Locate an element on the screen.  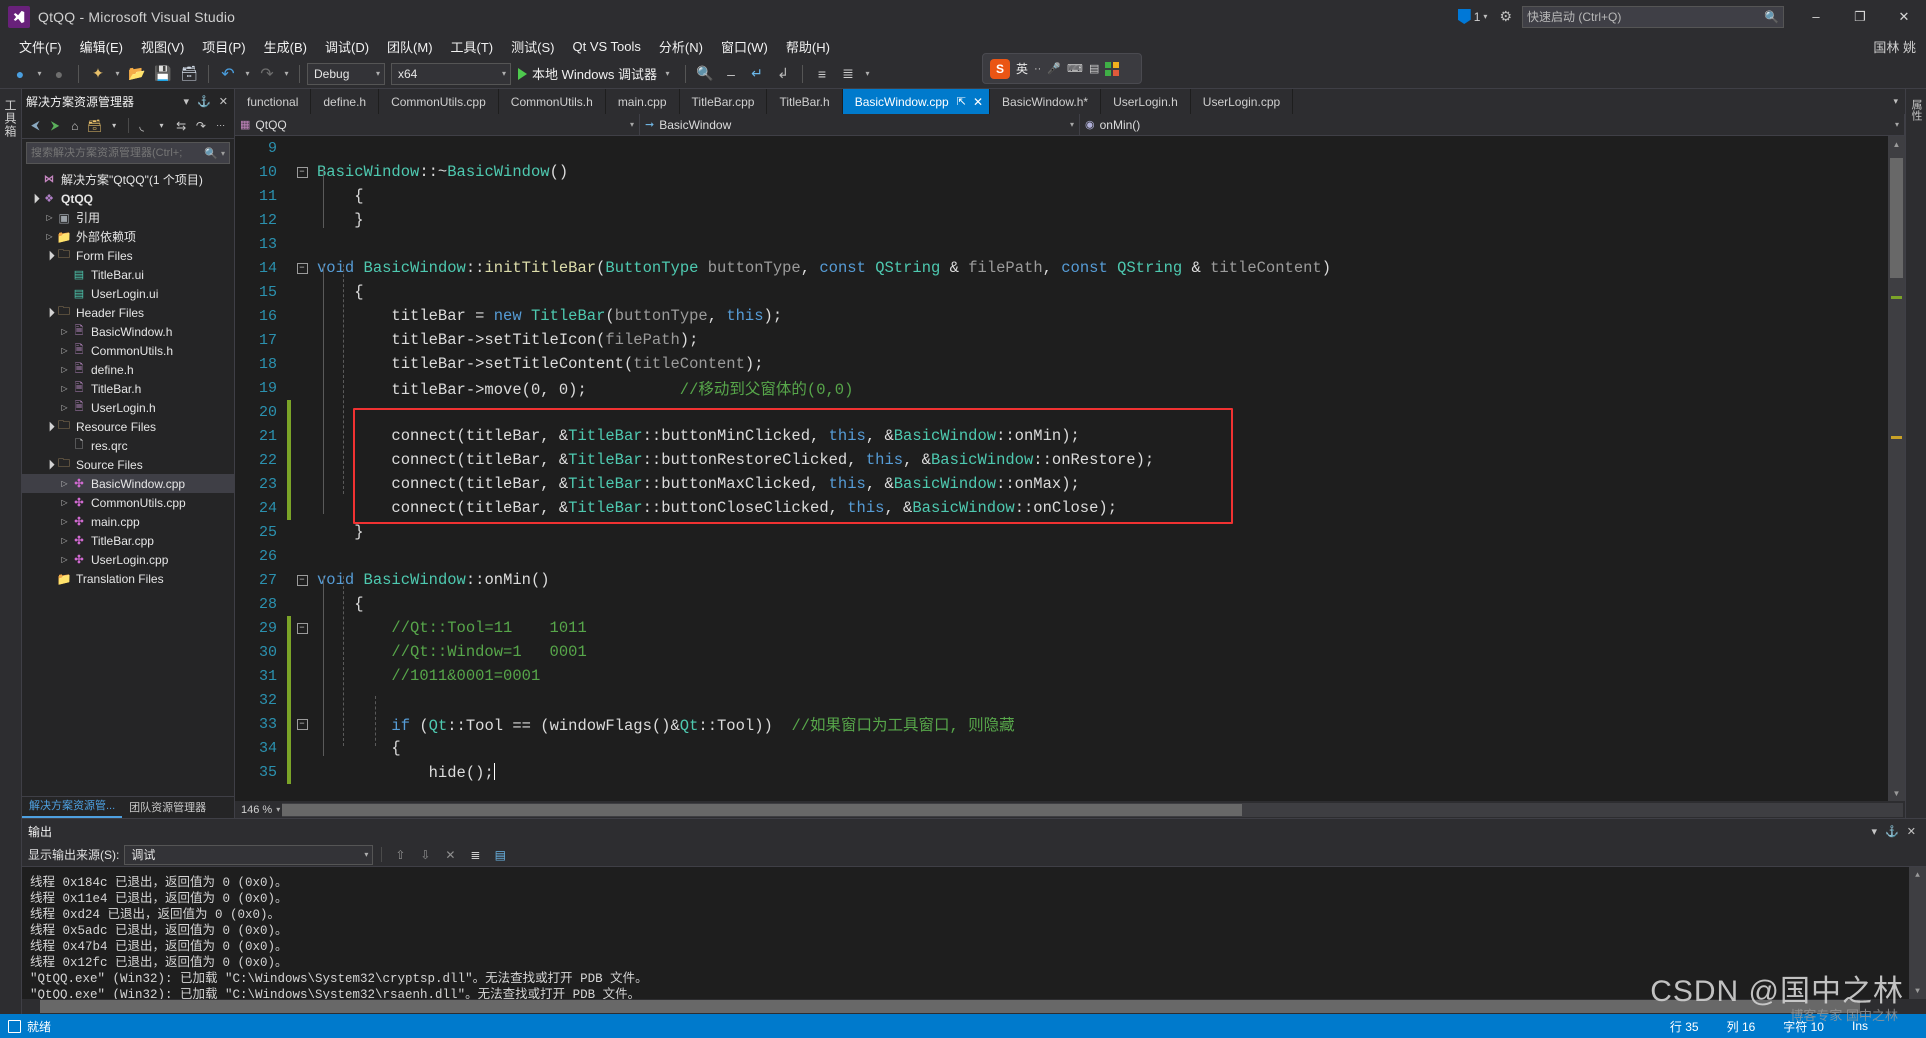
find-message-down-icon: ⇩ is located at coordinates (425, 855).